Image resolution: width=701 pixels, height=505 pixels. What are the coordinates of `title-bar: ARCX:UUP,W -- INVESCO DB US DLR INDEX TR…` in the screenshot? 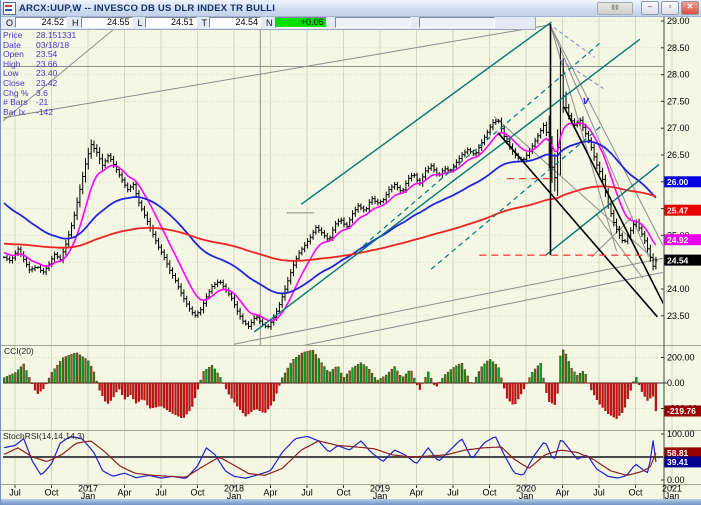 It's located at (351, 8).